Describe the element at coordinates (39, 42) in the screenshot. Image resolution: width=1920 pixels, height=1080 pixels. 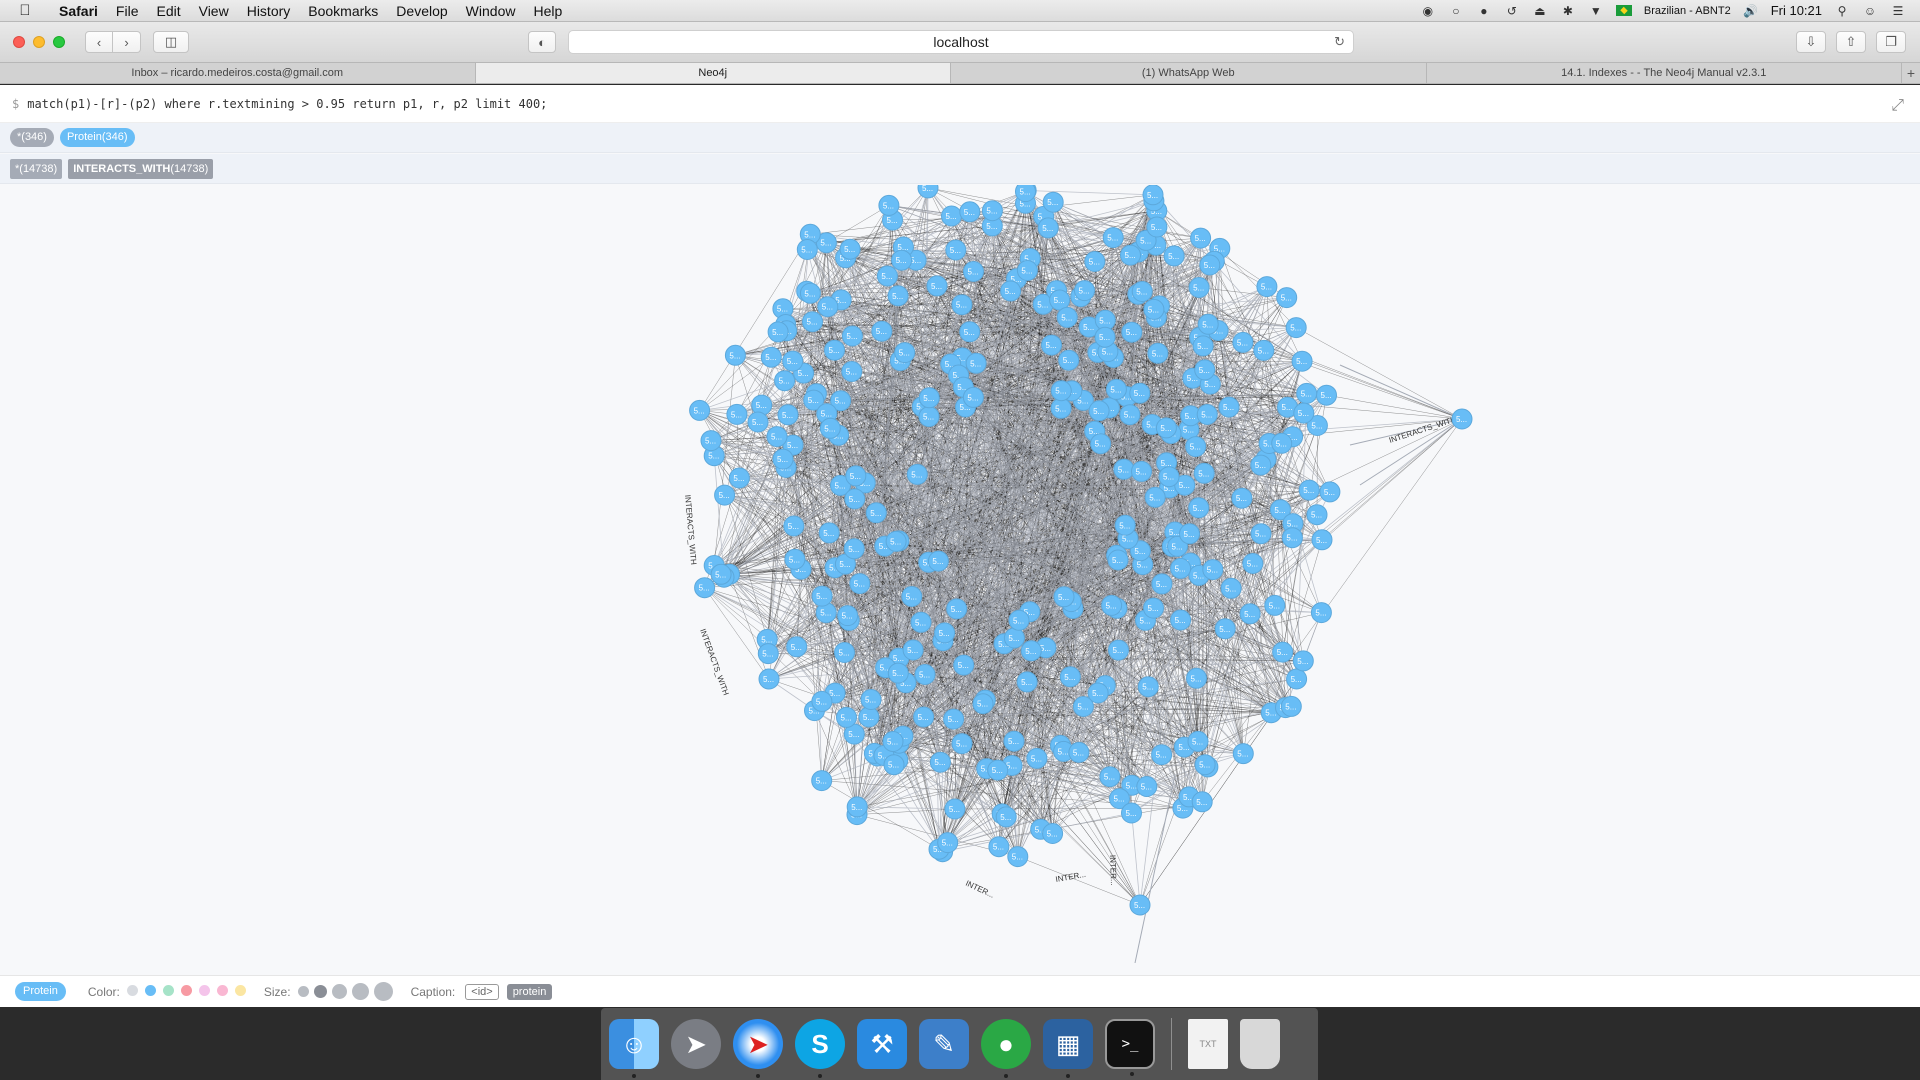
I see `minimize-window-button` at that location.